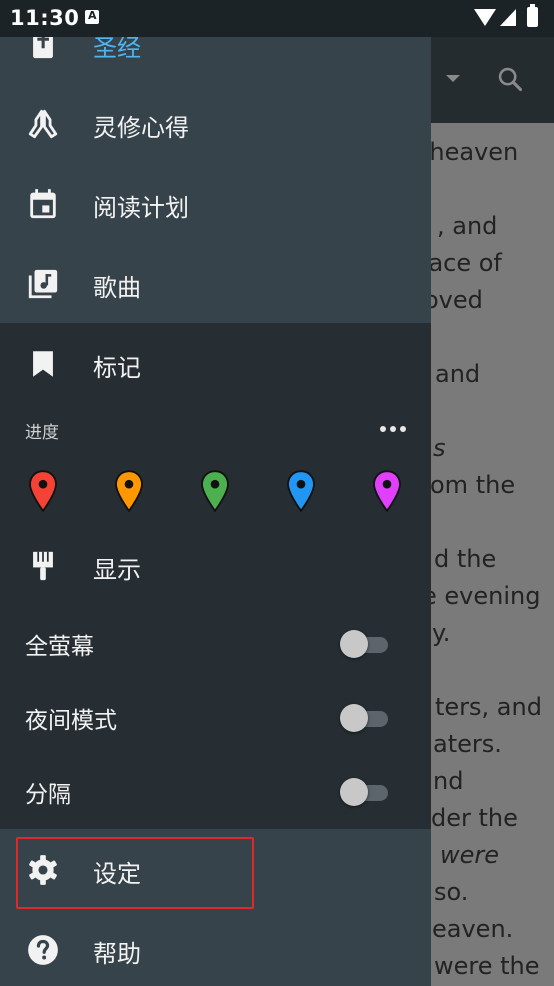 This screenshot has height=986, width=554. What do you see at coordinates (117, 954) in the screenshot?
I see `drawer-item-label: 帮助` at bounding box center [117, 954].